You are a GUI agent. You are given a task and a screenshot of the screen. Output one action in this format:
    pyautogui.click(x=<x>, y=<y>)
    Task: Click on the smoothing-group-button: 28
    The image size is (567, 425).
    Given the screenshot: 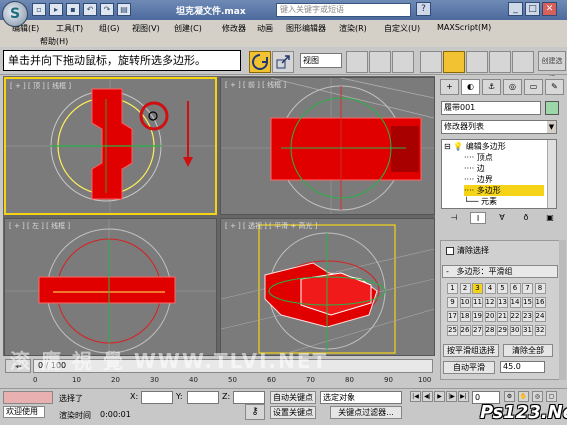 What is the action you would take?
    pyautogui.click(x=490, y=330)
    